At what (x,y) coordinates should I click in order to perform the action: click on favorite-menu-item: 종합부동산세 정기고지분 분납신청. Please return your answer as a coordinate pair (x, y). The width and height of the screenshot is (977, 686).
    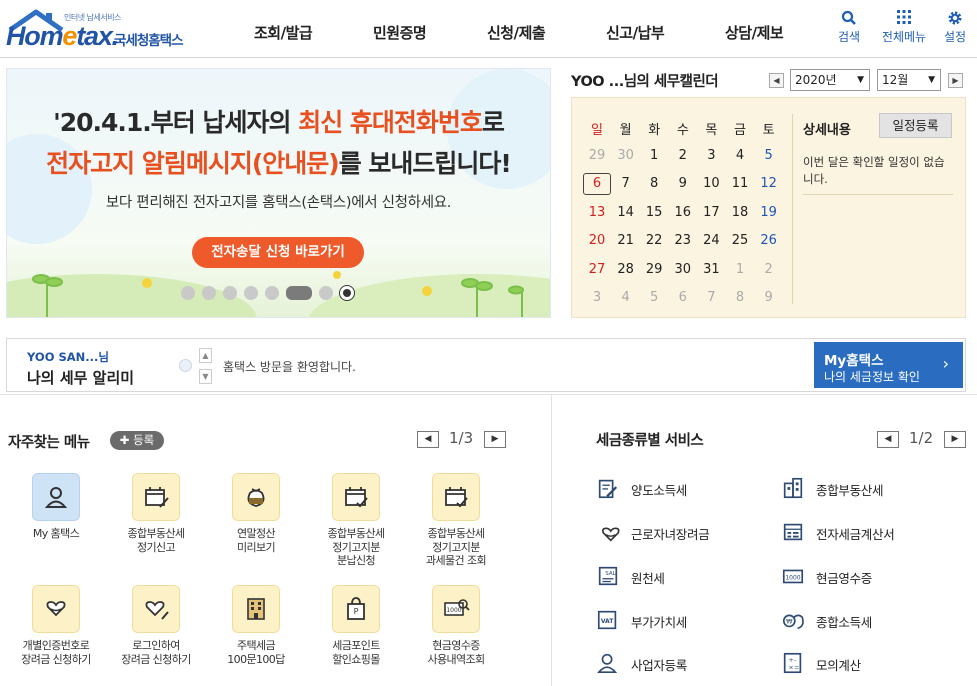
    Looking at the image, I should click on (356, 520).